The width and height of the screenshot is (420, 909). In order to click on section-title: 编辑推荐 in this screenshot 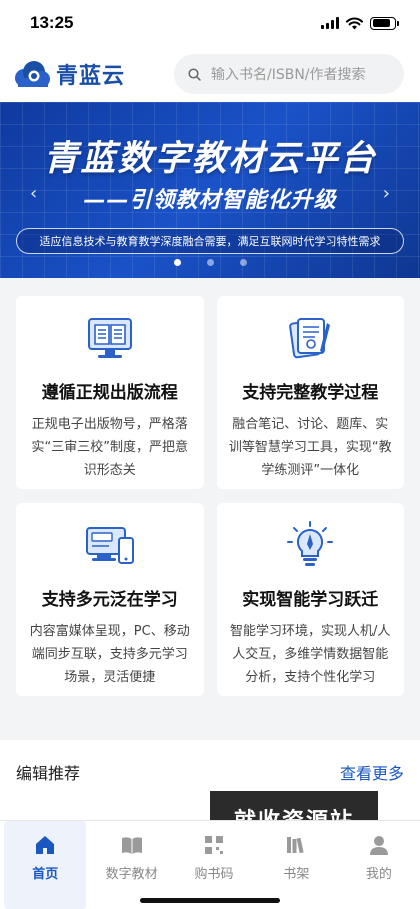, I will do `click(48, 773)`.